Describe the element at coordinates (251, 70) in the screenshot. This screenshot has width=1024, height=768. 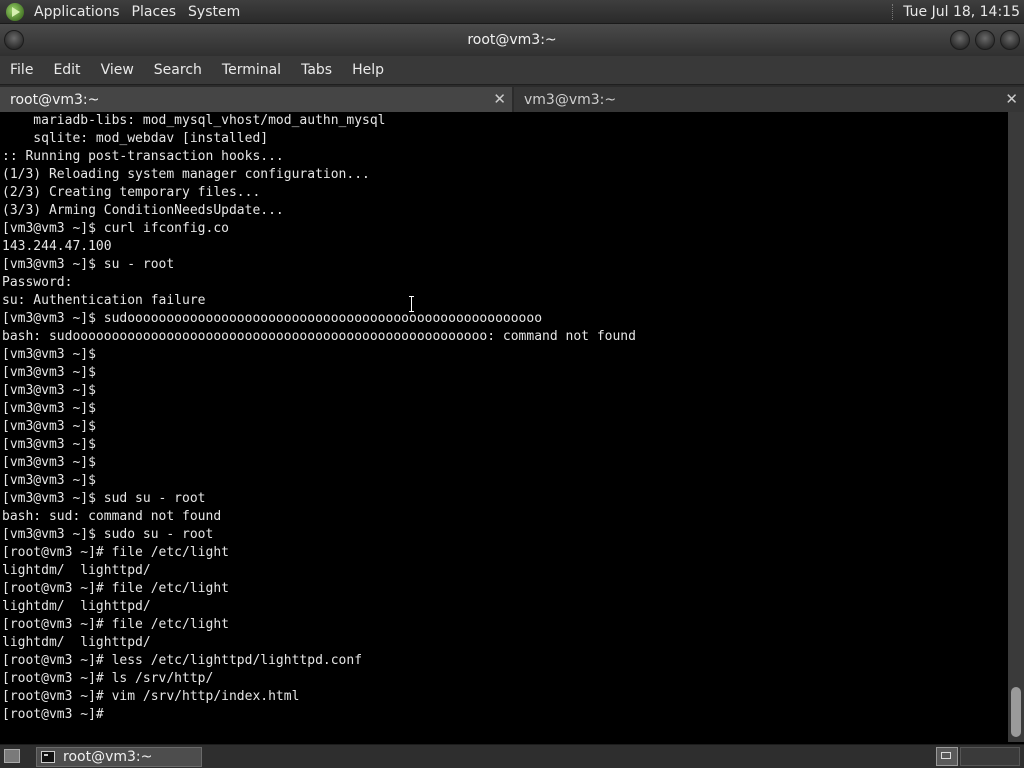
I see `menu-terminal: Terminal` at that location.